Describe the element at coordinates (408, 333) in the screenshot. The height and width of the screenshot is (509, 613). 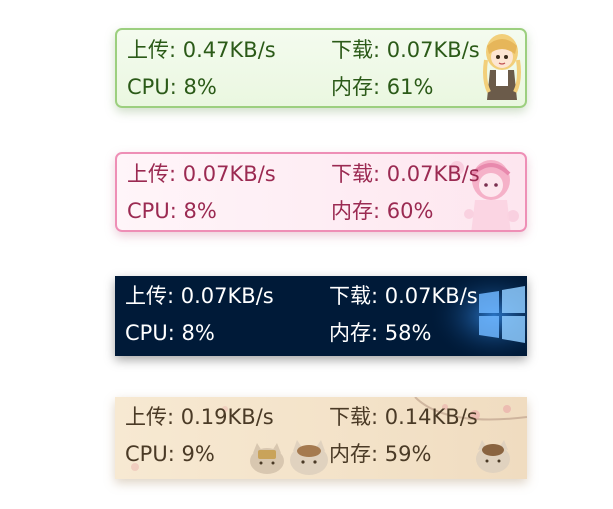
I see `memory-value: 58%` at that location.